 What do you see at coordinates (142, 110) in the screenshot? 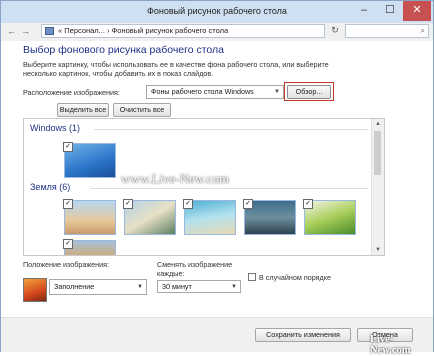
I see `clear-all-button: Очистить все` at bounding box center [142, 110].